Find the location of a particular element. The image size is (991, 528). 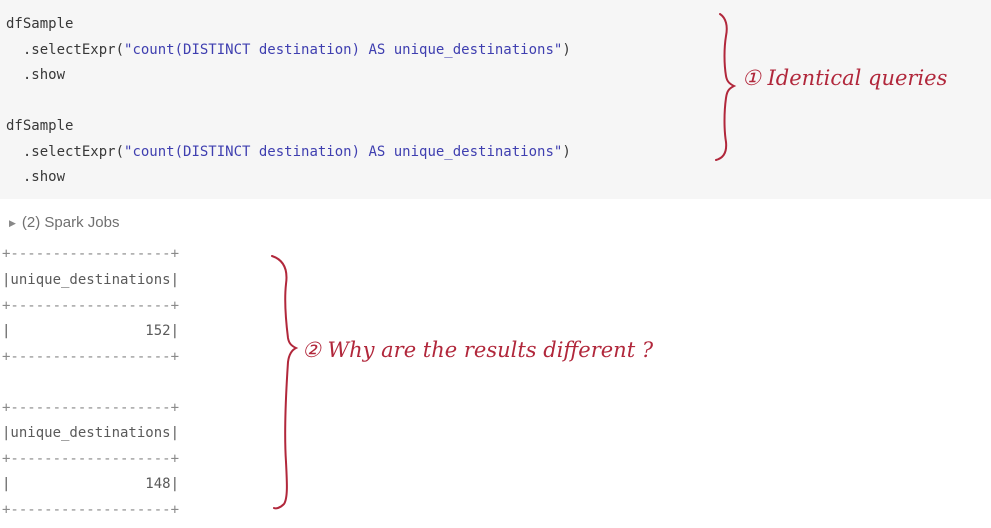

annotation-identical-queries: ① Identical queries is located at coordinates (845, 78).